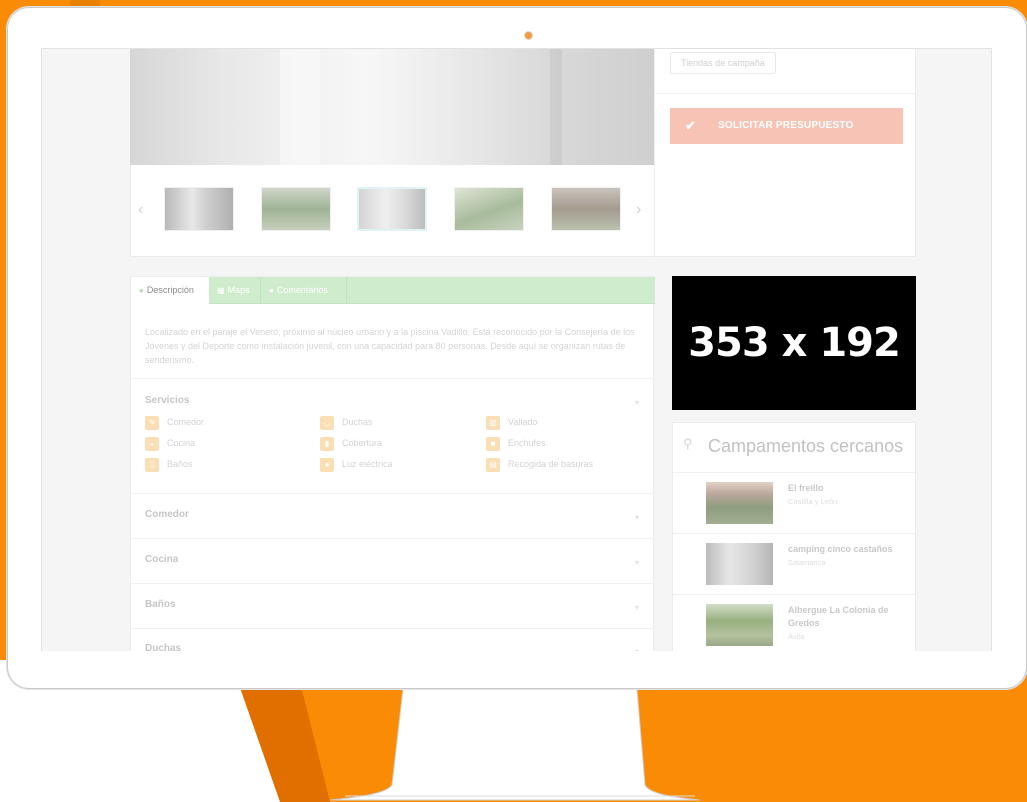 This screenshot has height=802, width=1027. What do you see at coordinates (638, 210) in the screenshot?
I see `chevron-right-icon: ›` at bounding box center [638, 210].